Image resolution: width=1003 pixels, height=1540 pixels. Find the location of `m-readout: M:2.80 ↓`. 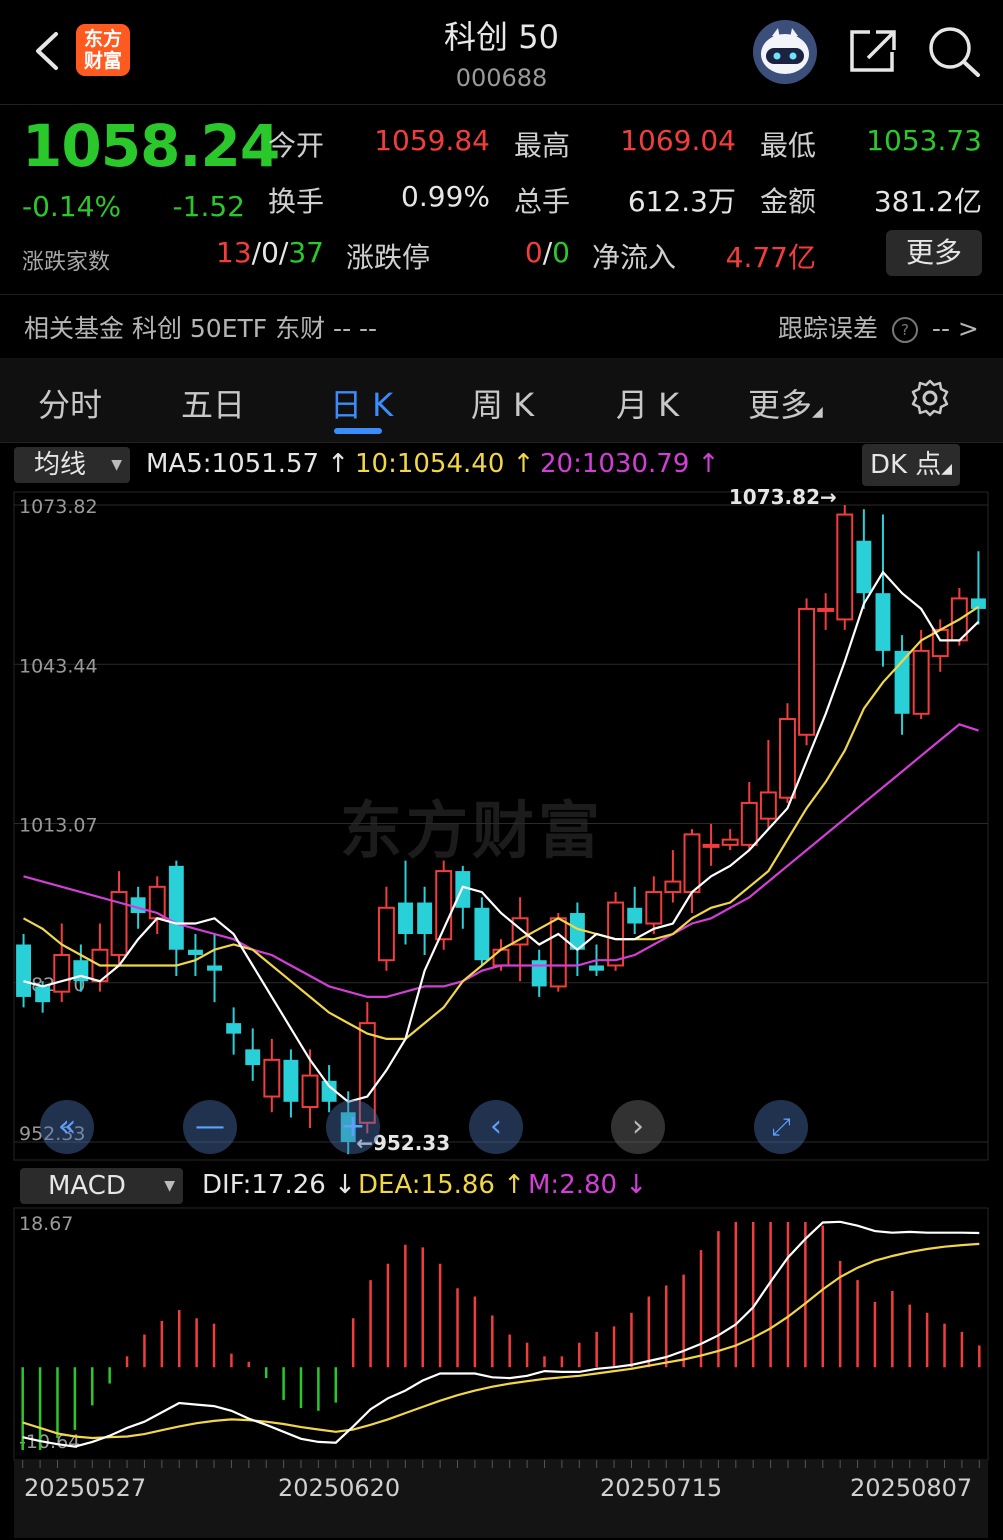

m-readout: M:2.80 ↓ is located at coordinates (588, 1185).